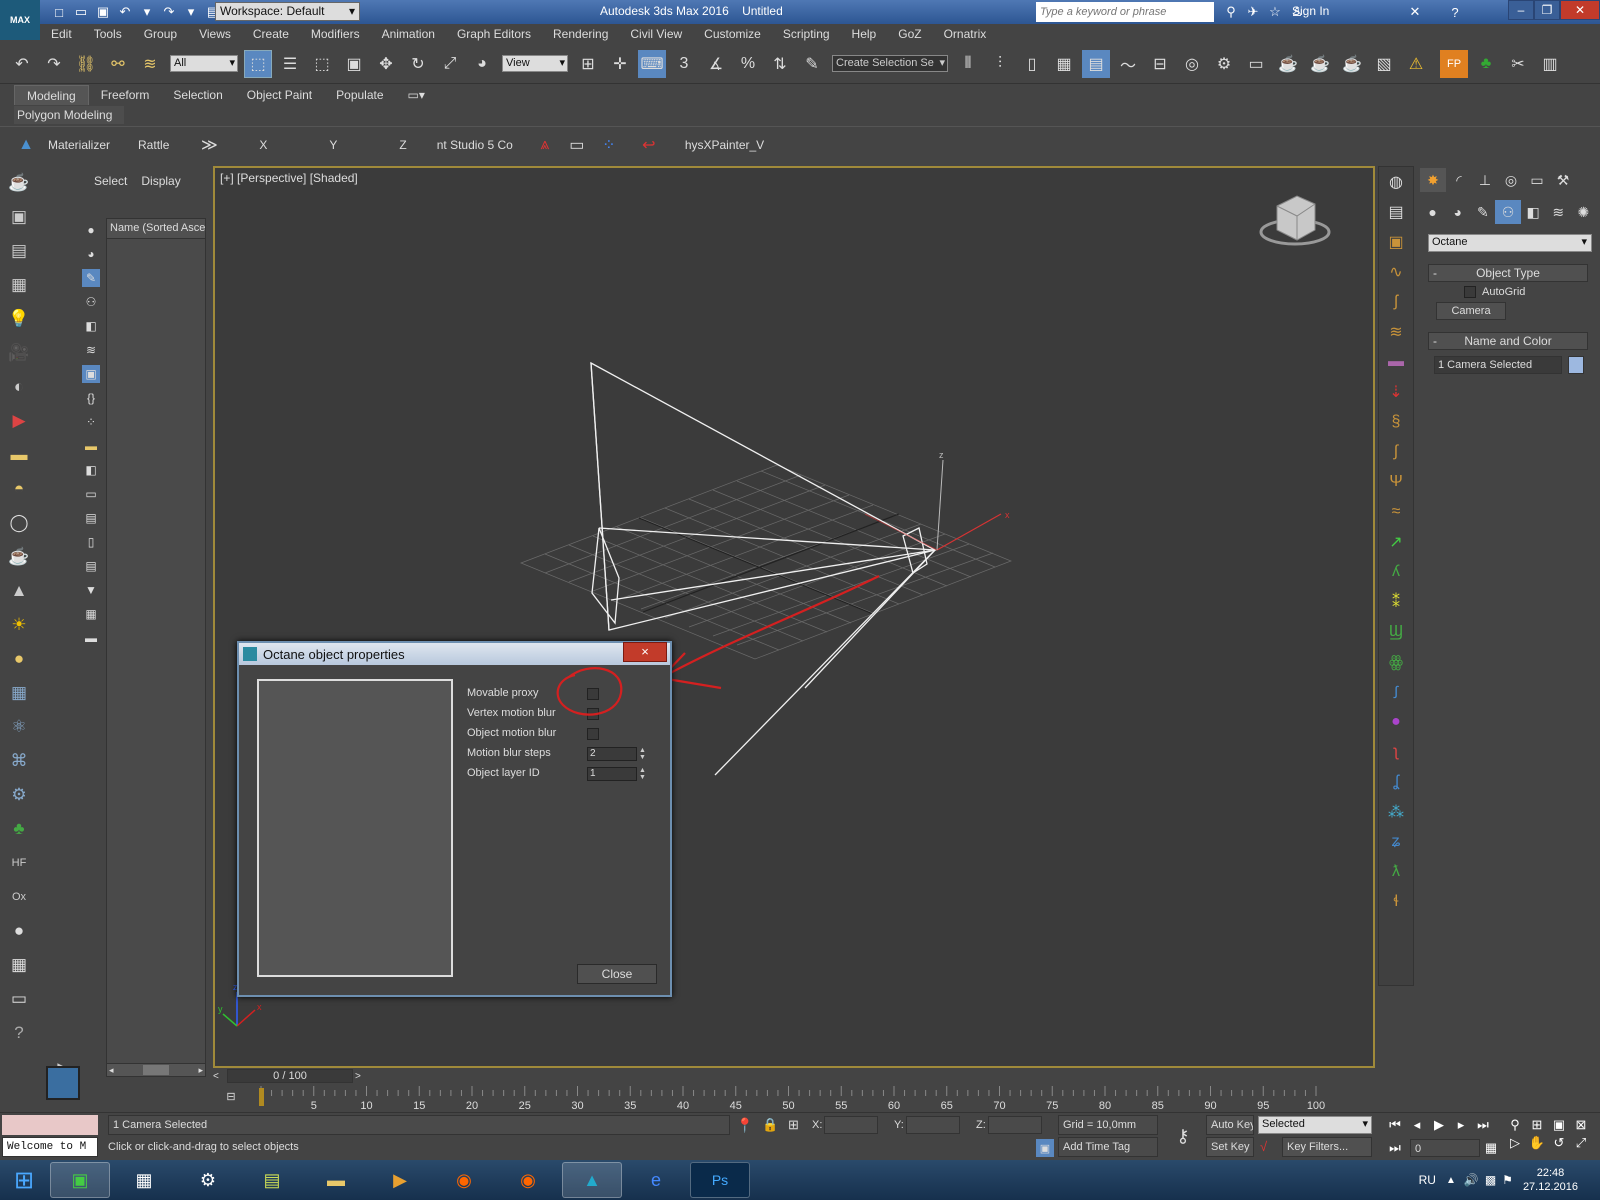  What do you see at coordinates (1125, 12) in the screenshot?
I see `search-input` at bounding box center [1125, 12].